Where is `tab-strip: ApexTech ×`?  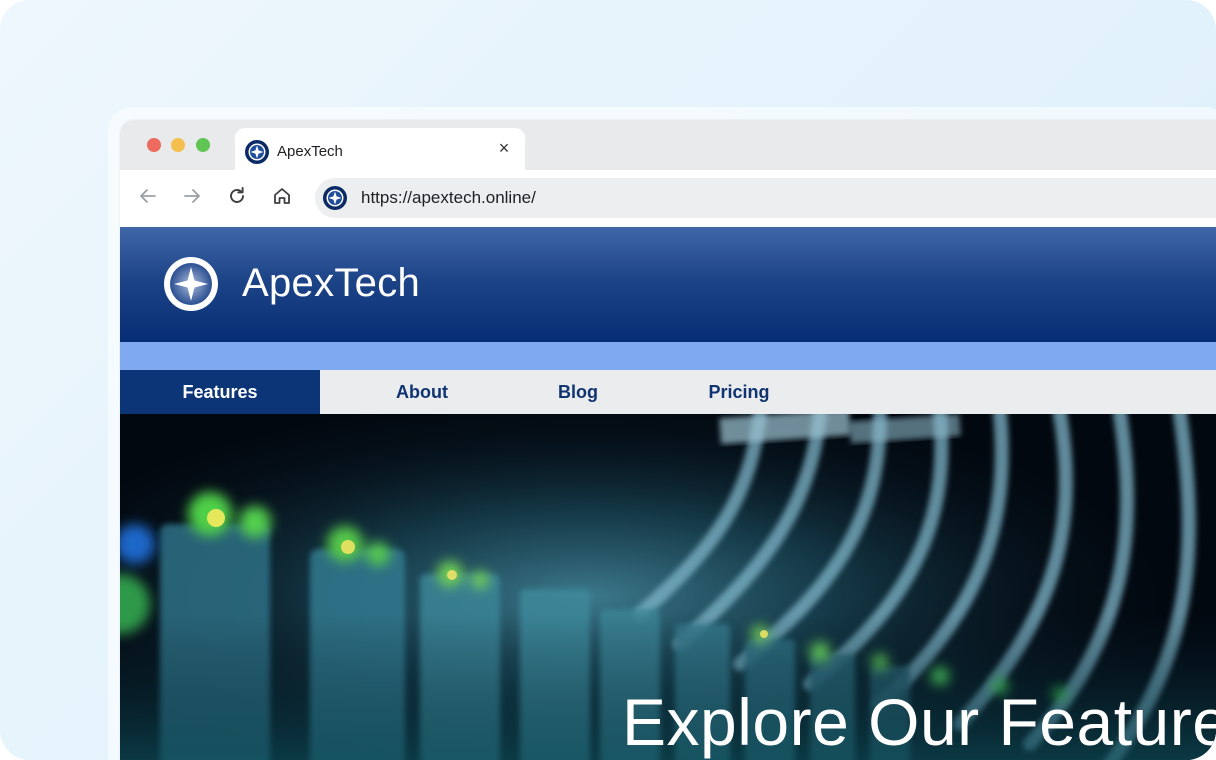
tab-strip: ApexTech × is located at coordinates (668, 145).